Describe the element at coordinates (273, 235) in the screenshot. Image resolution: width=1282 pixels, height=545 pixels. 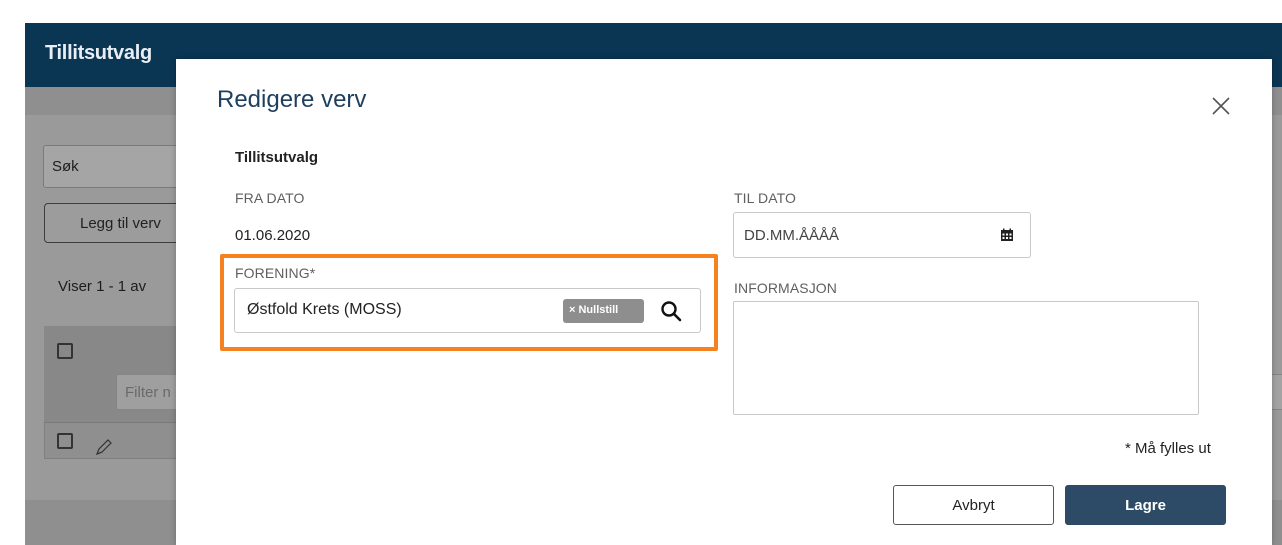
I see `fra-dato-value: 01.06.2020` at that location.